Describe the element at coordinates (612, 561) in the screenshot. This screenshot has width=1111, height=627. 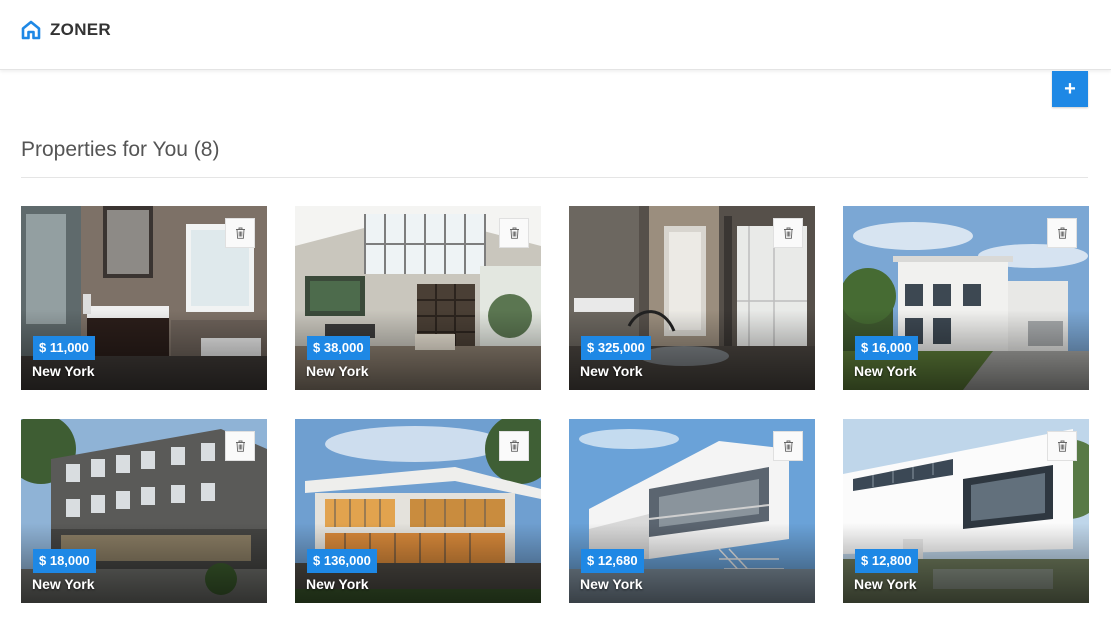
I see `price-badge: $ 12,680` at that location.